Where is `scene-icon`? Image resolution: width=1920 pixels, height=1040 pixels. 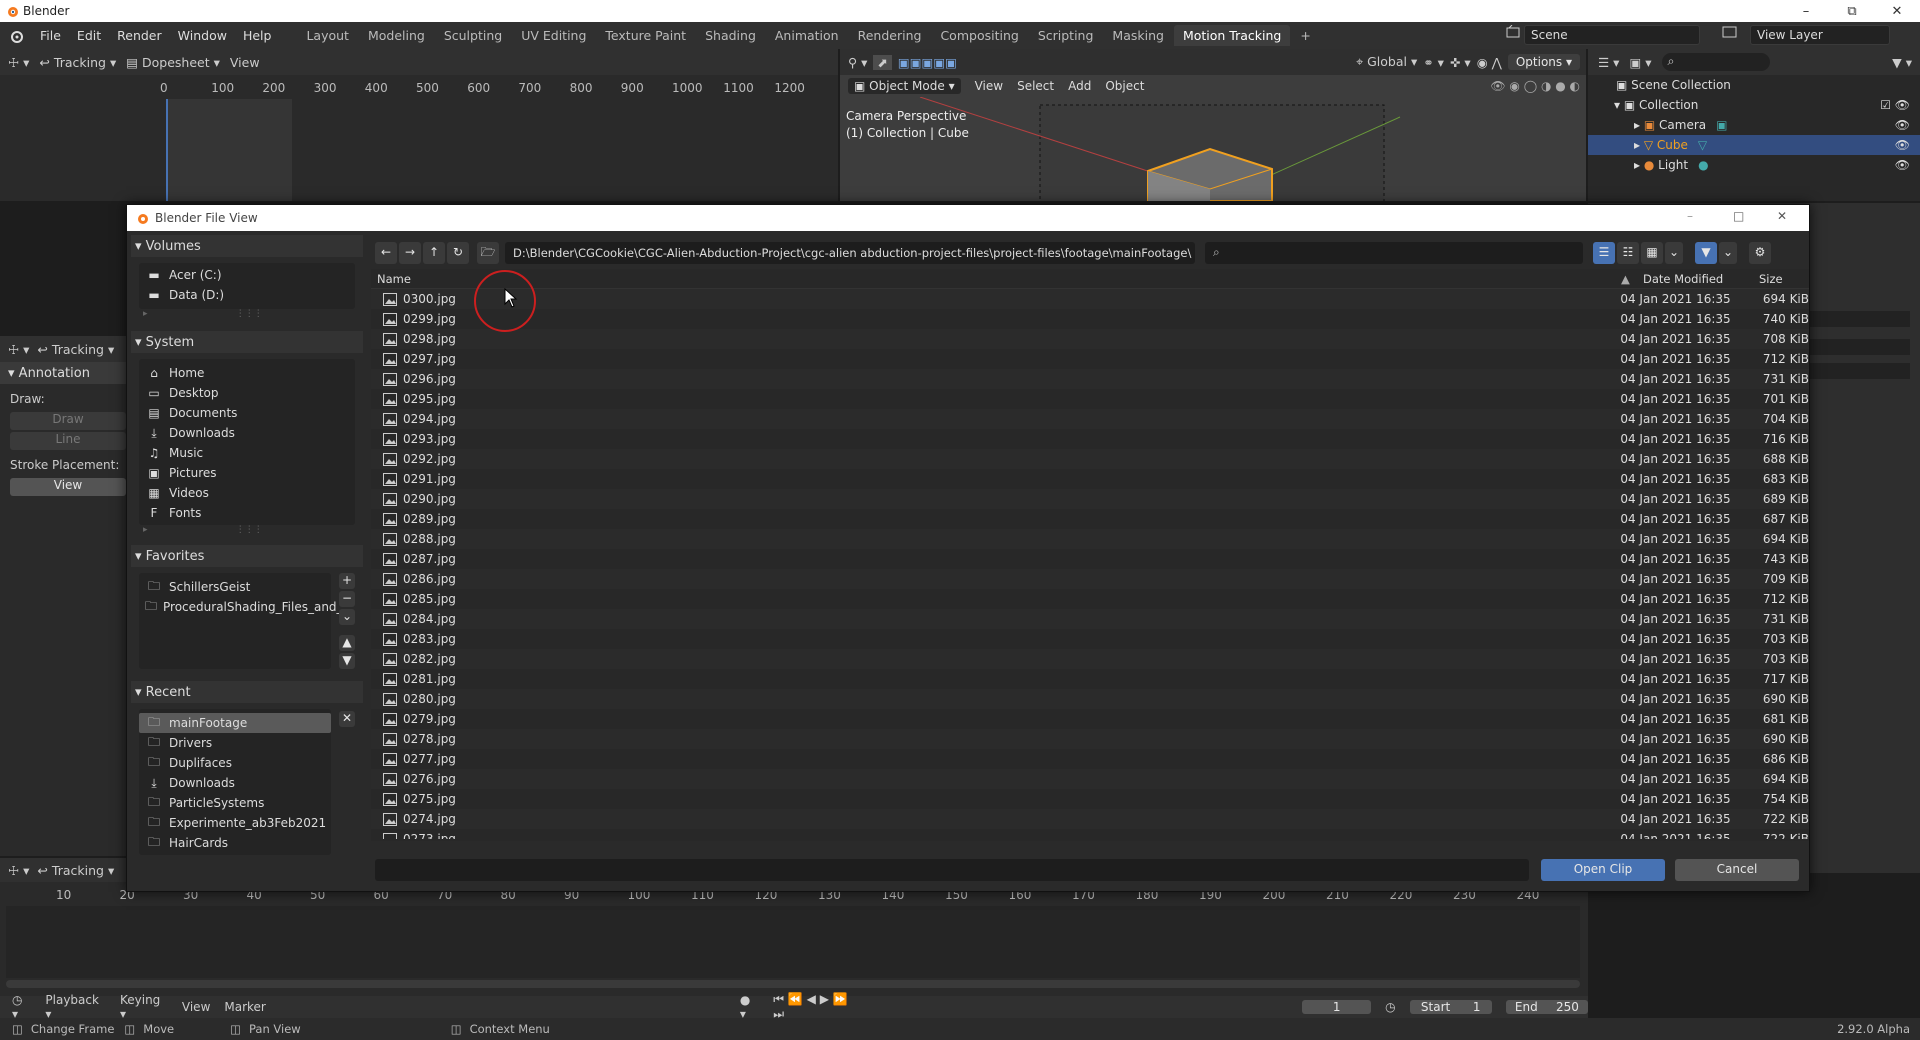 scene-icon is located at coordinates (1513, 32).